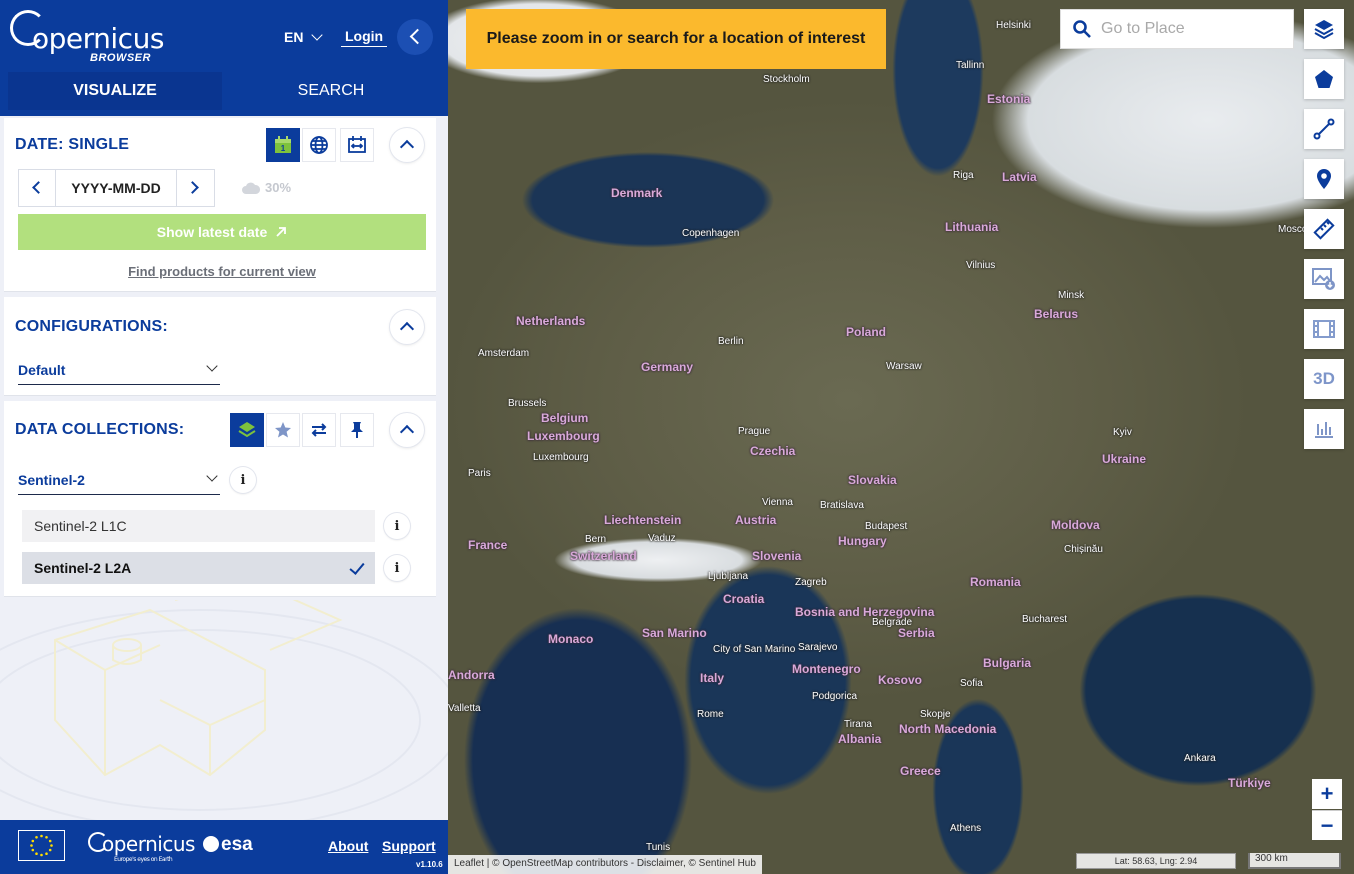 The width and height of the screenshot is (1354, 874). Describe the element at coordinates (667, 367) in the screenshot. I see `map-country-label: Germany` at that location.